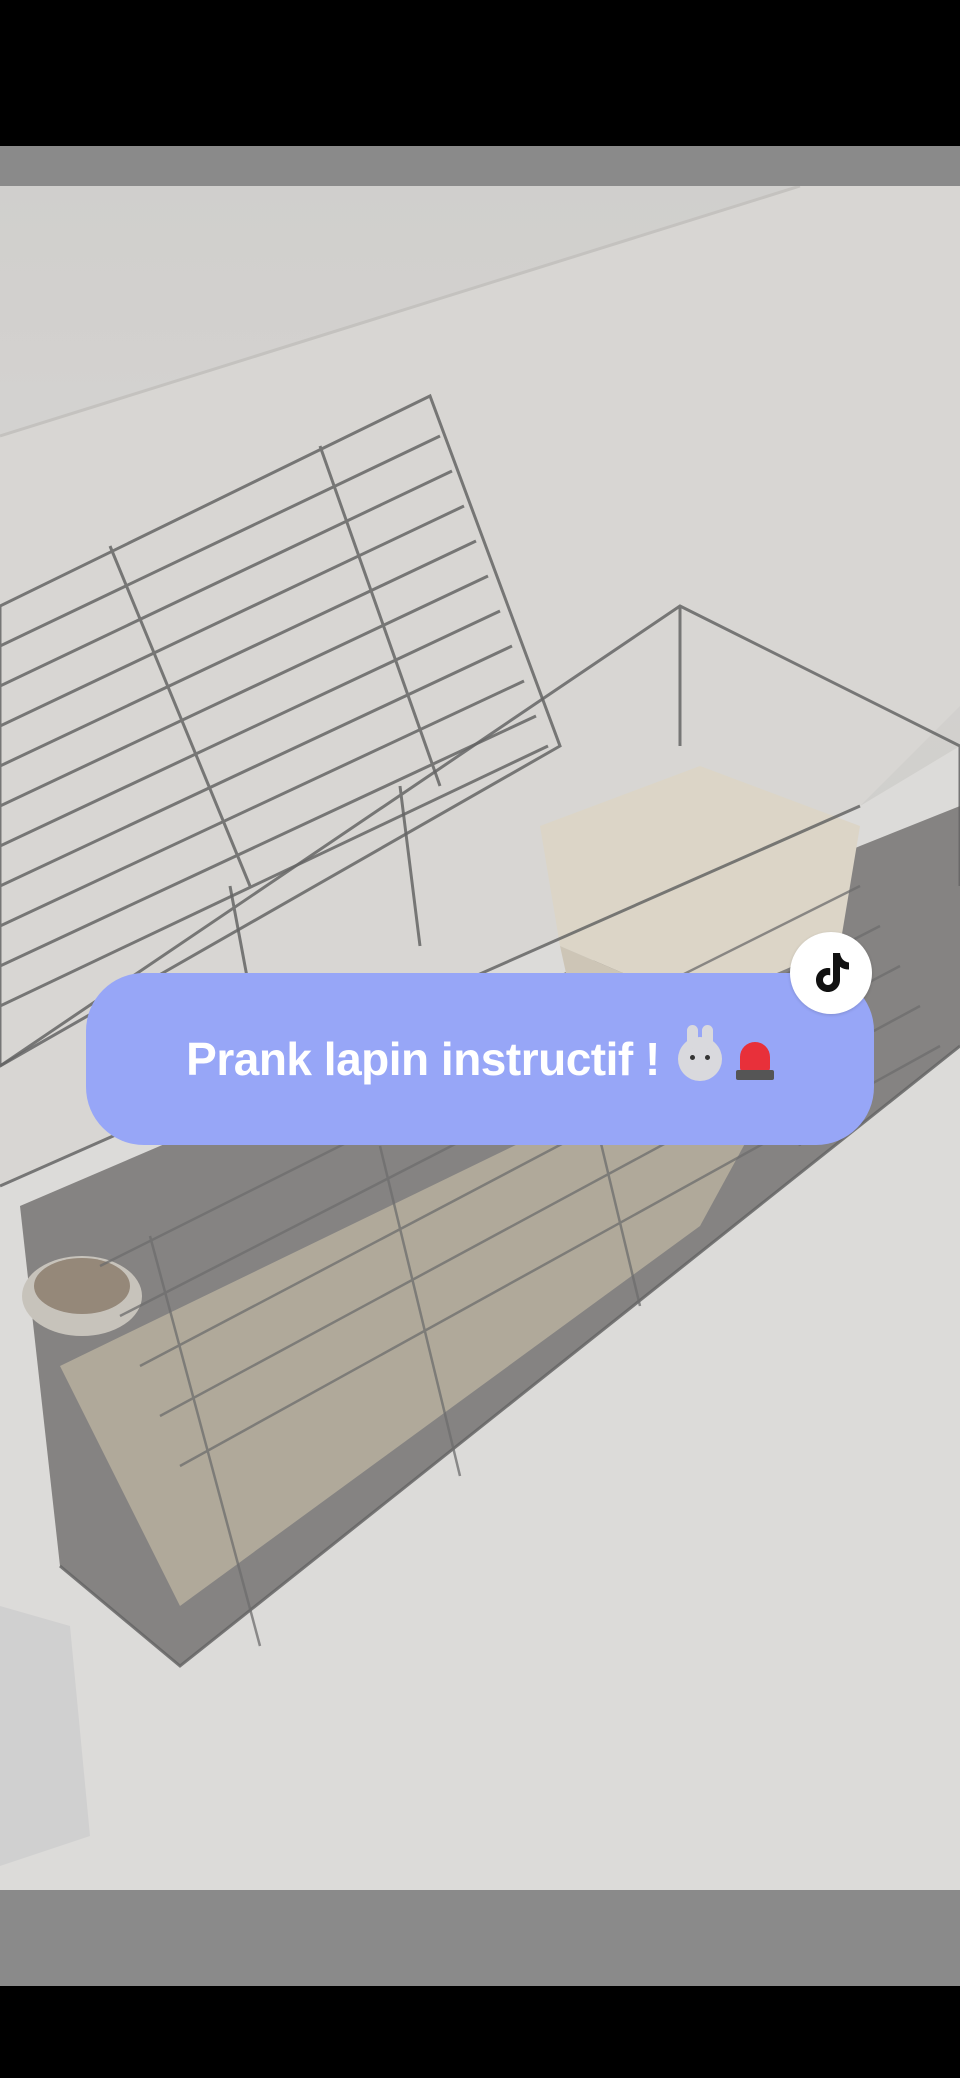 This screenshot has height=2078, width=960. I want to click on caption-text: Prank lapin instructif !, so click(423, 1059).